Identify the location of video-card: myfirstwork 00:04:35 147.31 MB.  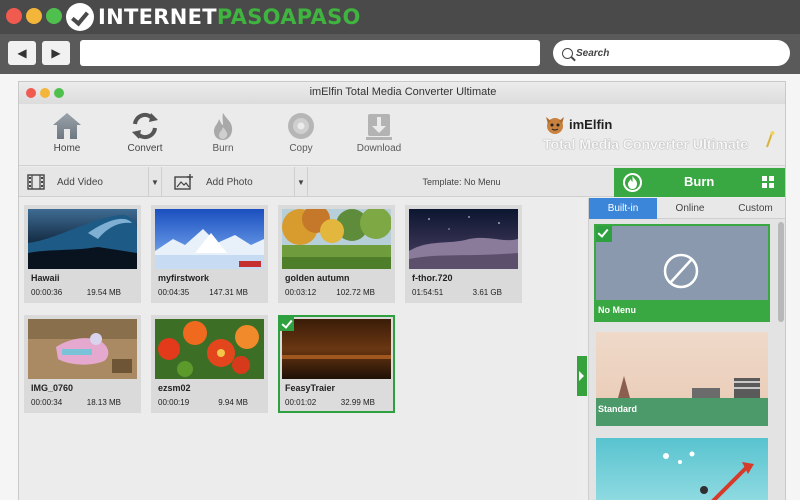
(209, 254).